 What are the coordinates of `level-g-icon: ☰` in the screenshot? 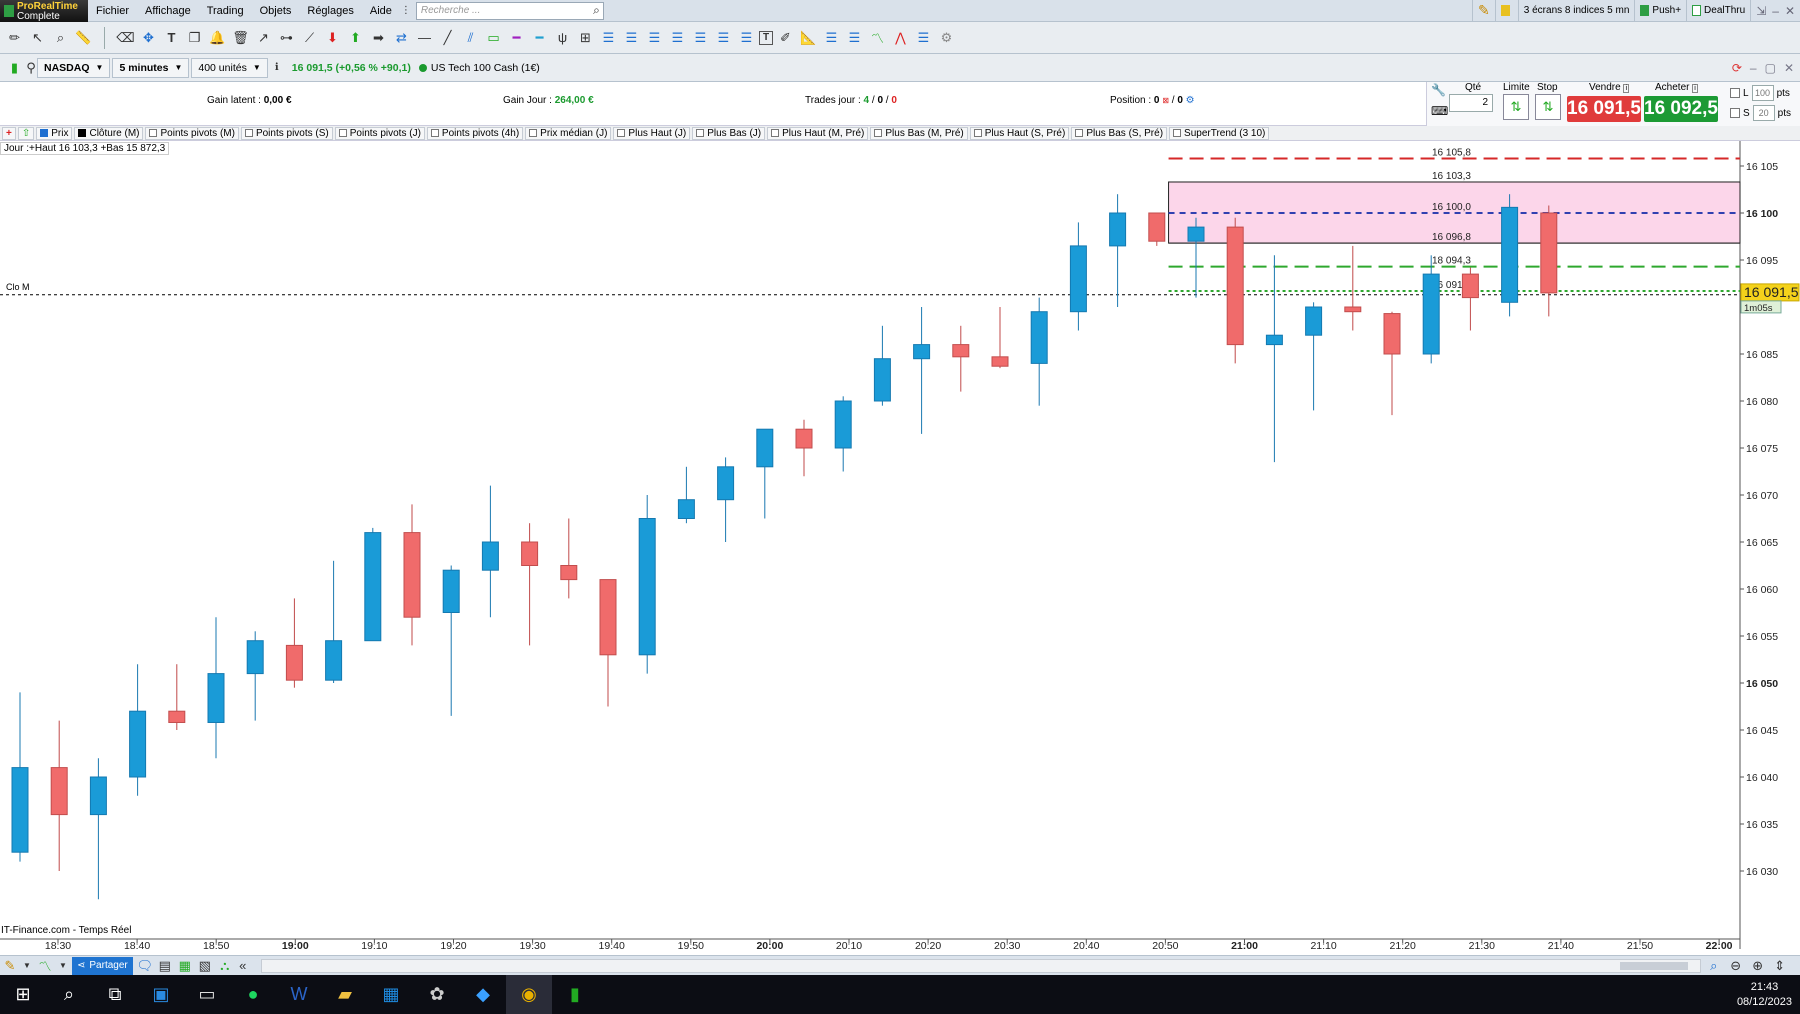 It's located at (746, 38).